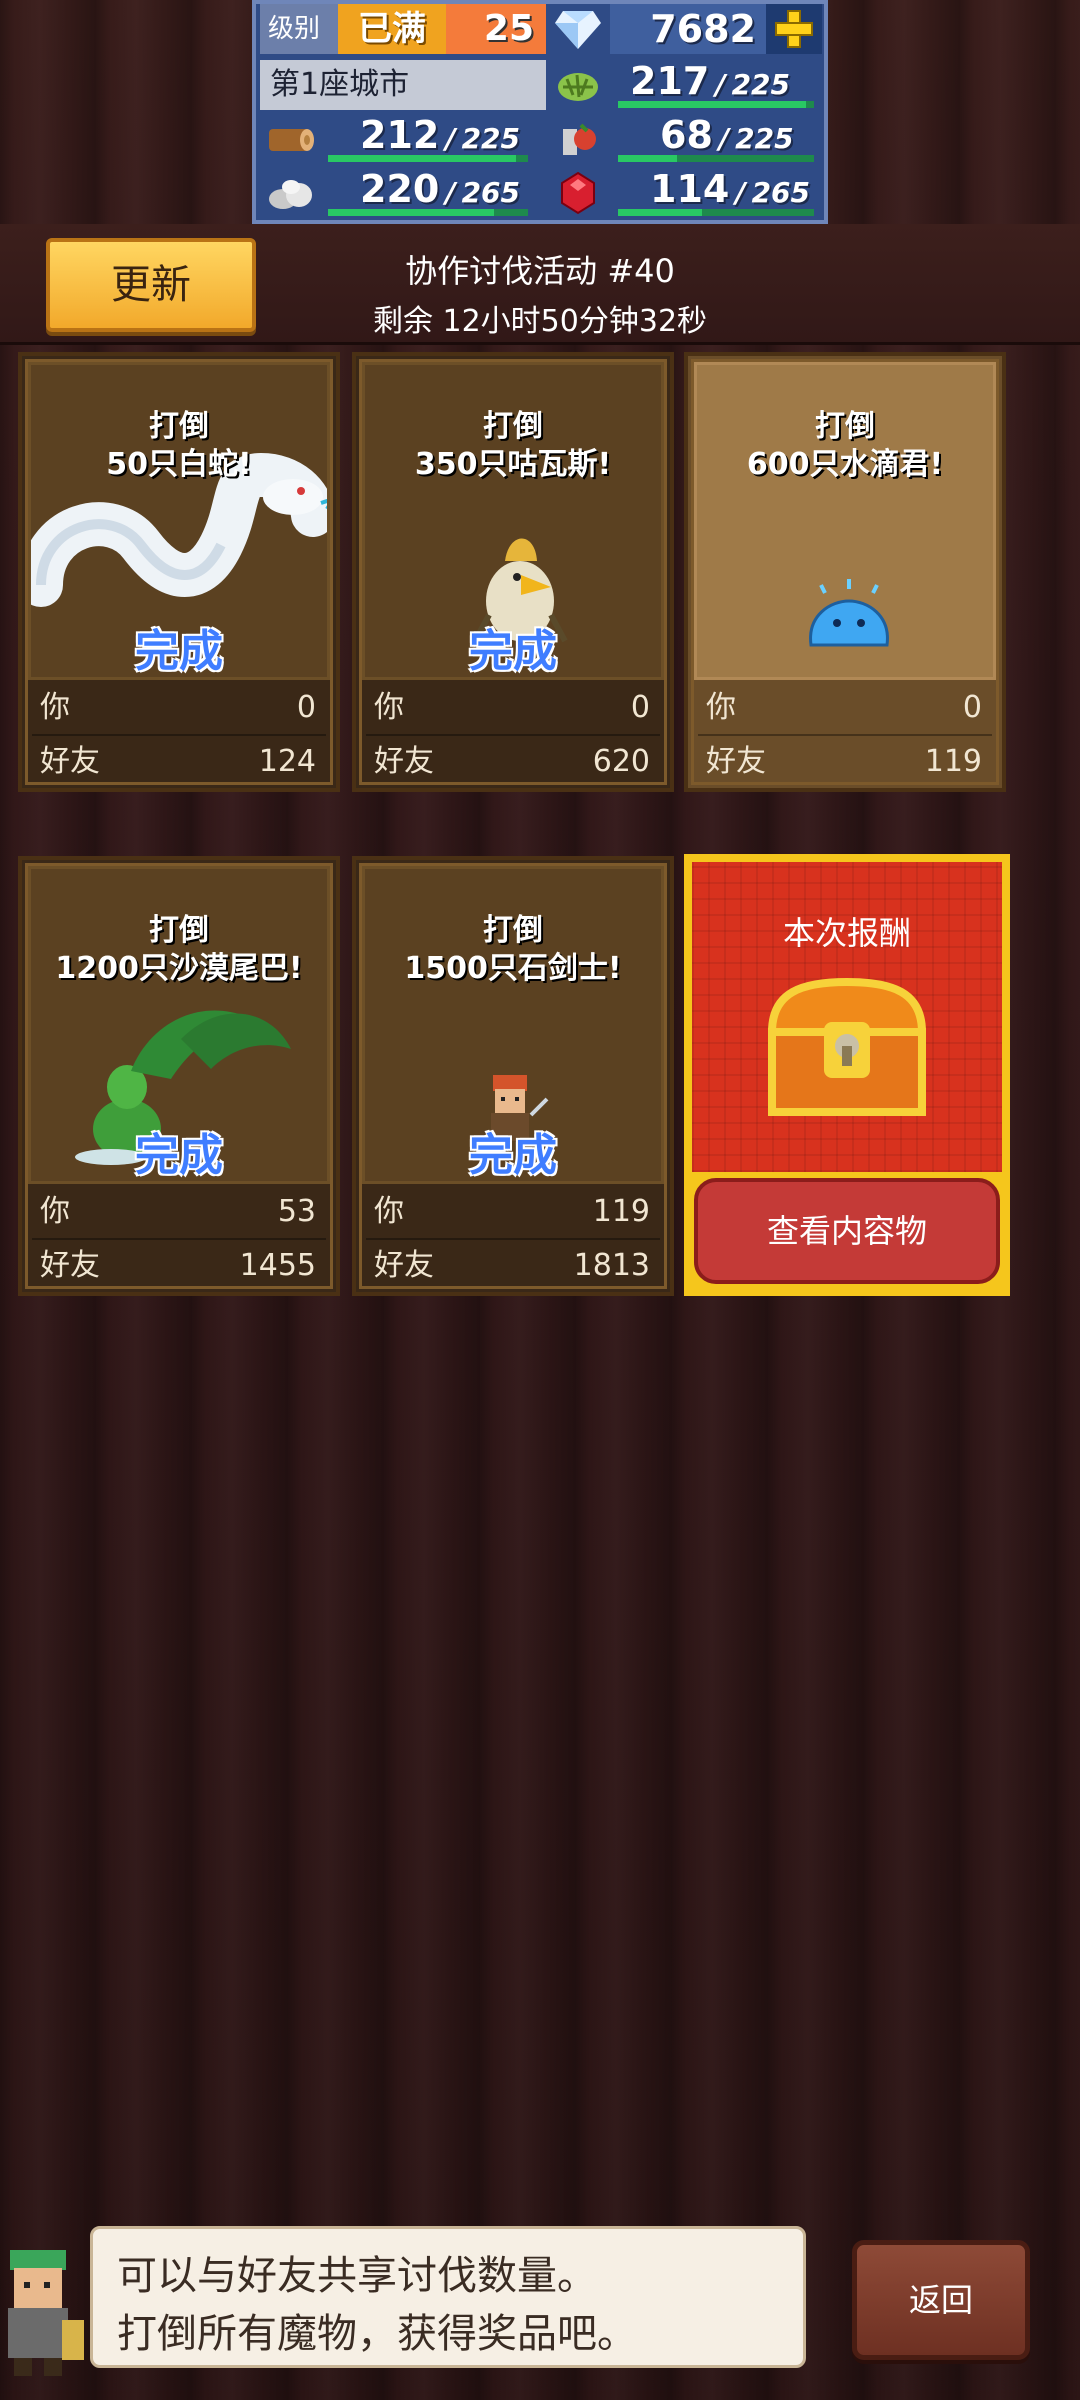 This screenshot has width=1080, height=2400. What do you see at coordinates (151, 285) in the screenshot?
I see `update-button: 更新` at bounding box center [151, 285].